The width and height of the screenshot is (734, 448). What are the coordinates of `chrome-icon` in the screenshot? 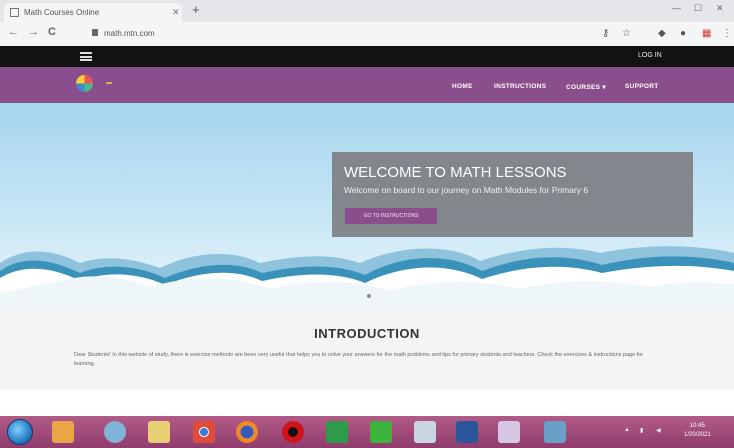 It's located at (204, 432).